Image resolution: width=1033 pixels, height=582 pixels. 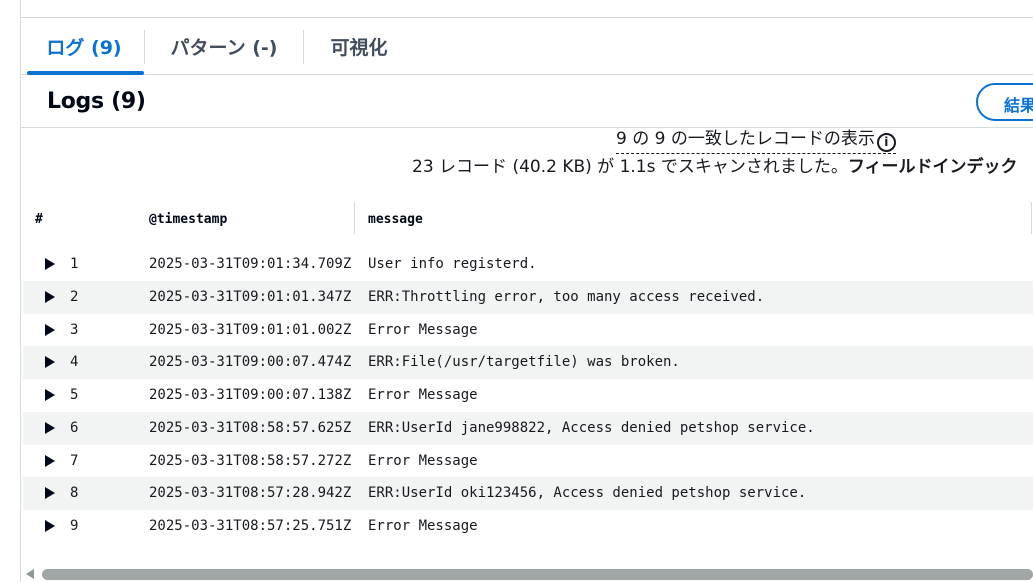 I want to click on tab-bar: ログ (9) パターン (-) 可視化, so click(x=527, y=46).